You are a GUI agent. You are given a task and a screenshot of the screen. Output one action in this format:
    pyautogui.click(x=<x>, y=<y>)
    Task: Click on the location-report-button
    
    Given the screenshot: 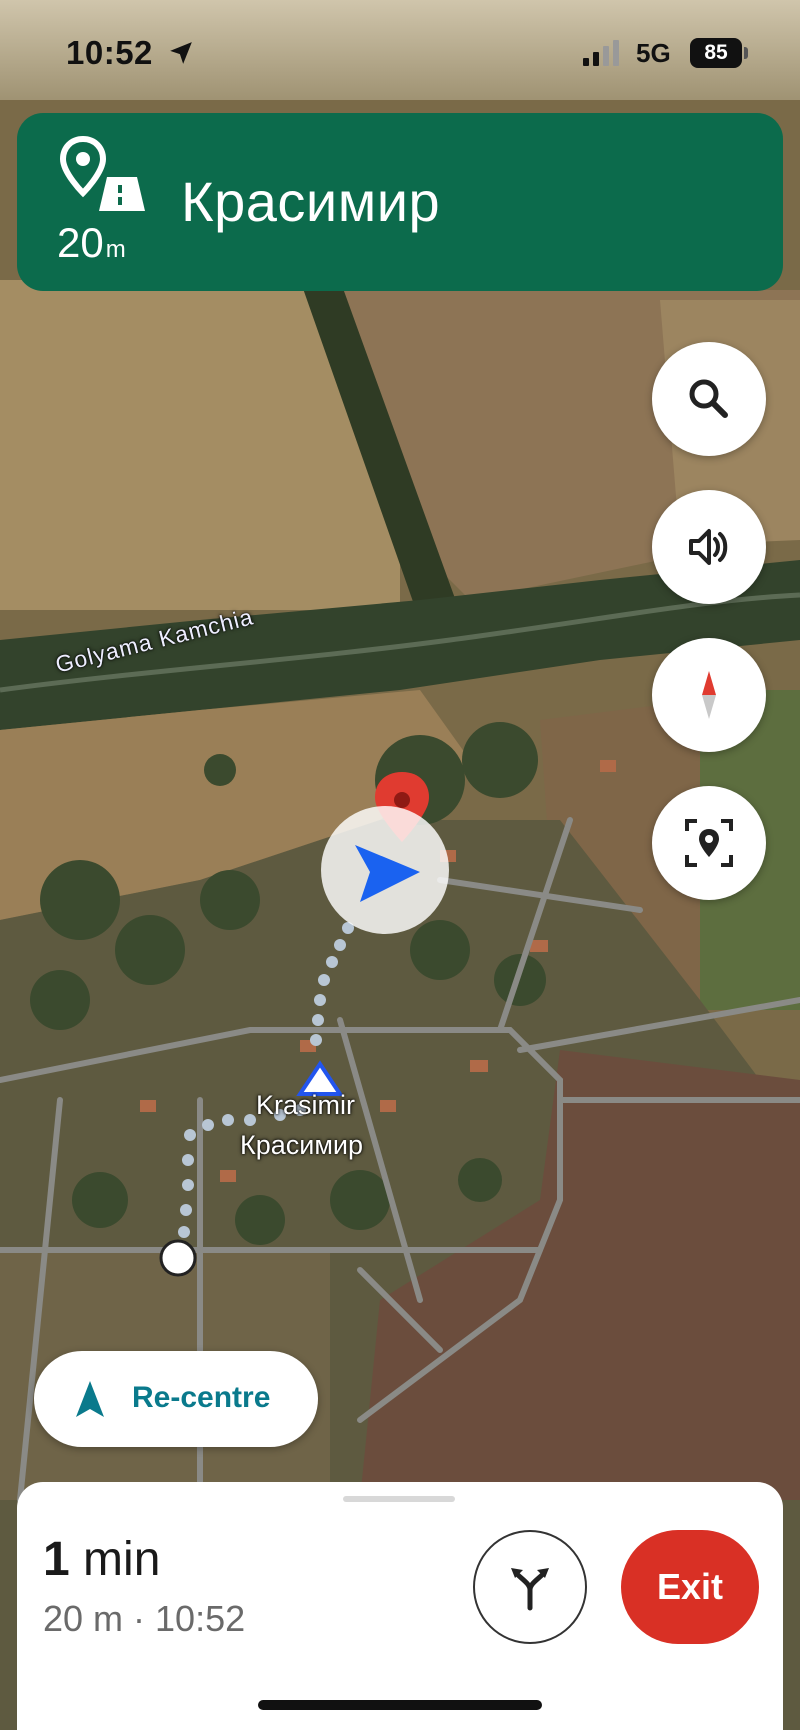 What is the action you would take?
    pyautogui.click(x=709, y=843)
    